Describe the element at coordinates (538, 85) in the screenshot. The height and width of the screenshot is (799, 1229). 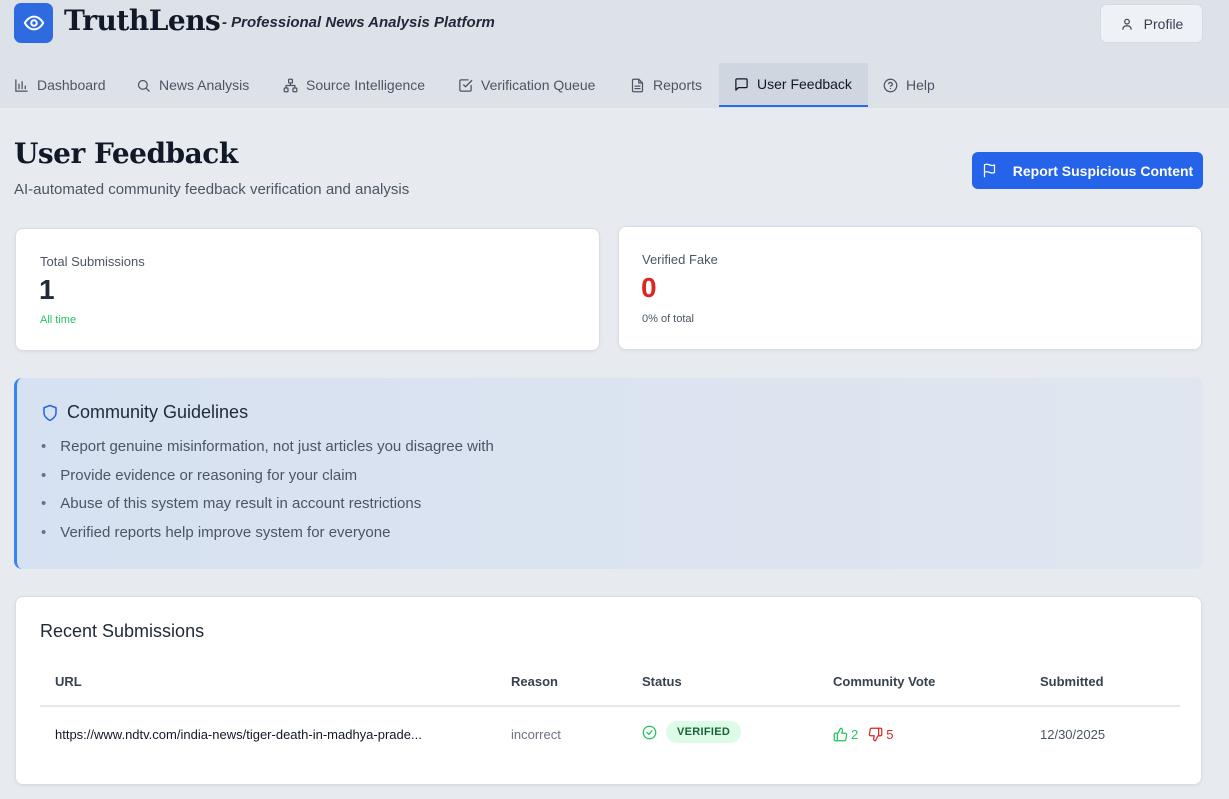
I see `tab-label: Verification Queue` at that location.